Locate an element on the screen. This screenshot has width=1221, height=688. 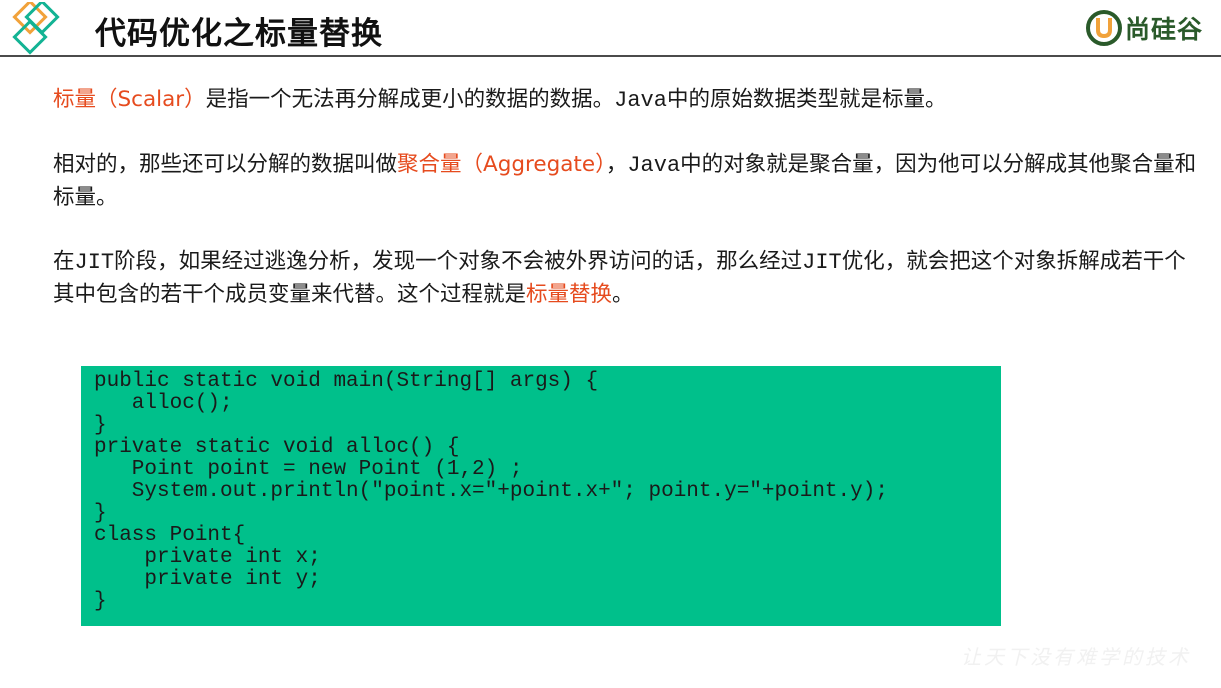
term-scalar: 标量（Scalar） is located at coordinates (129, 99).